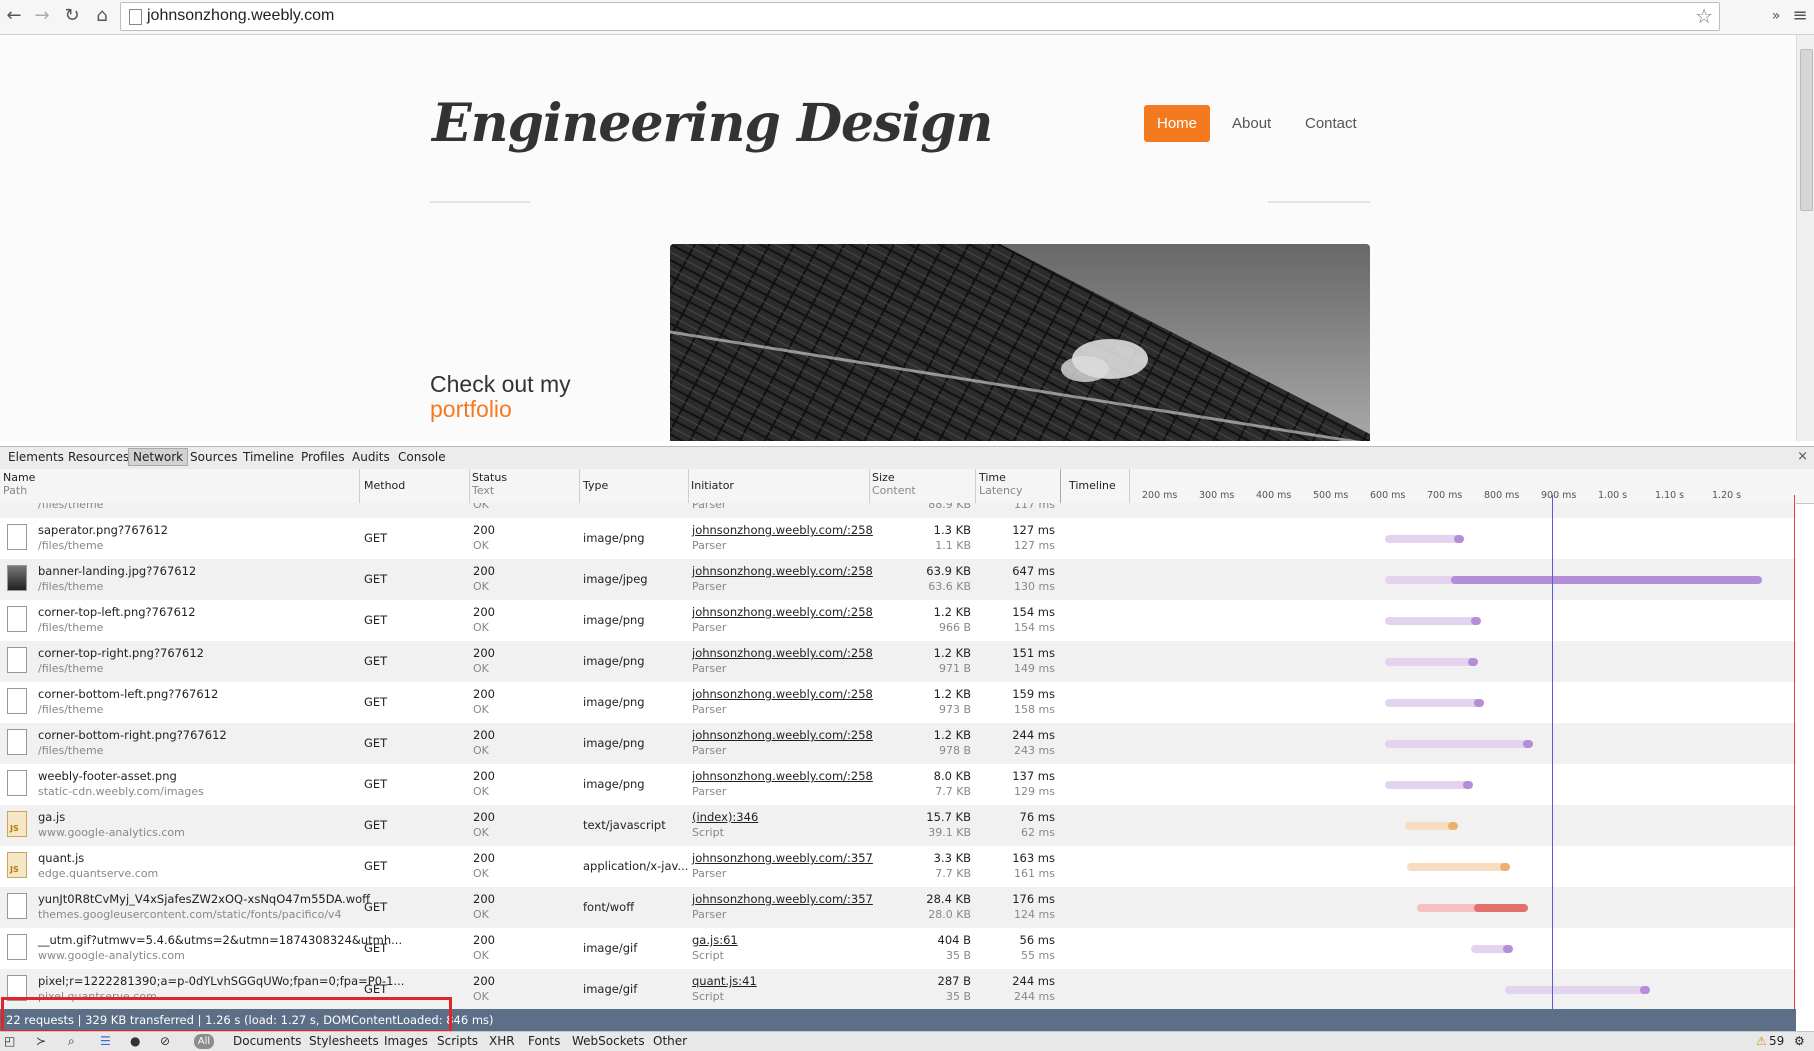 Image resolution: width=1814 pixels, height=1051 pixels. I want to click on tab-console: Console, so click(422, 457).